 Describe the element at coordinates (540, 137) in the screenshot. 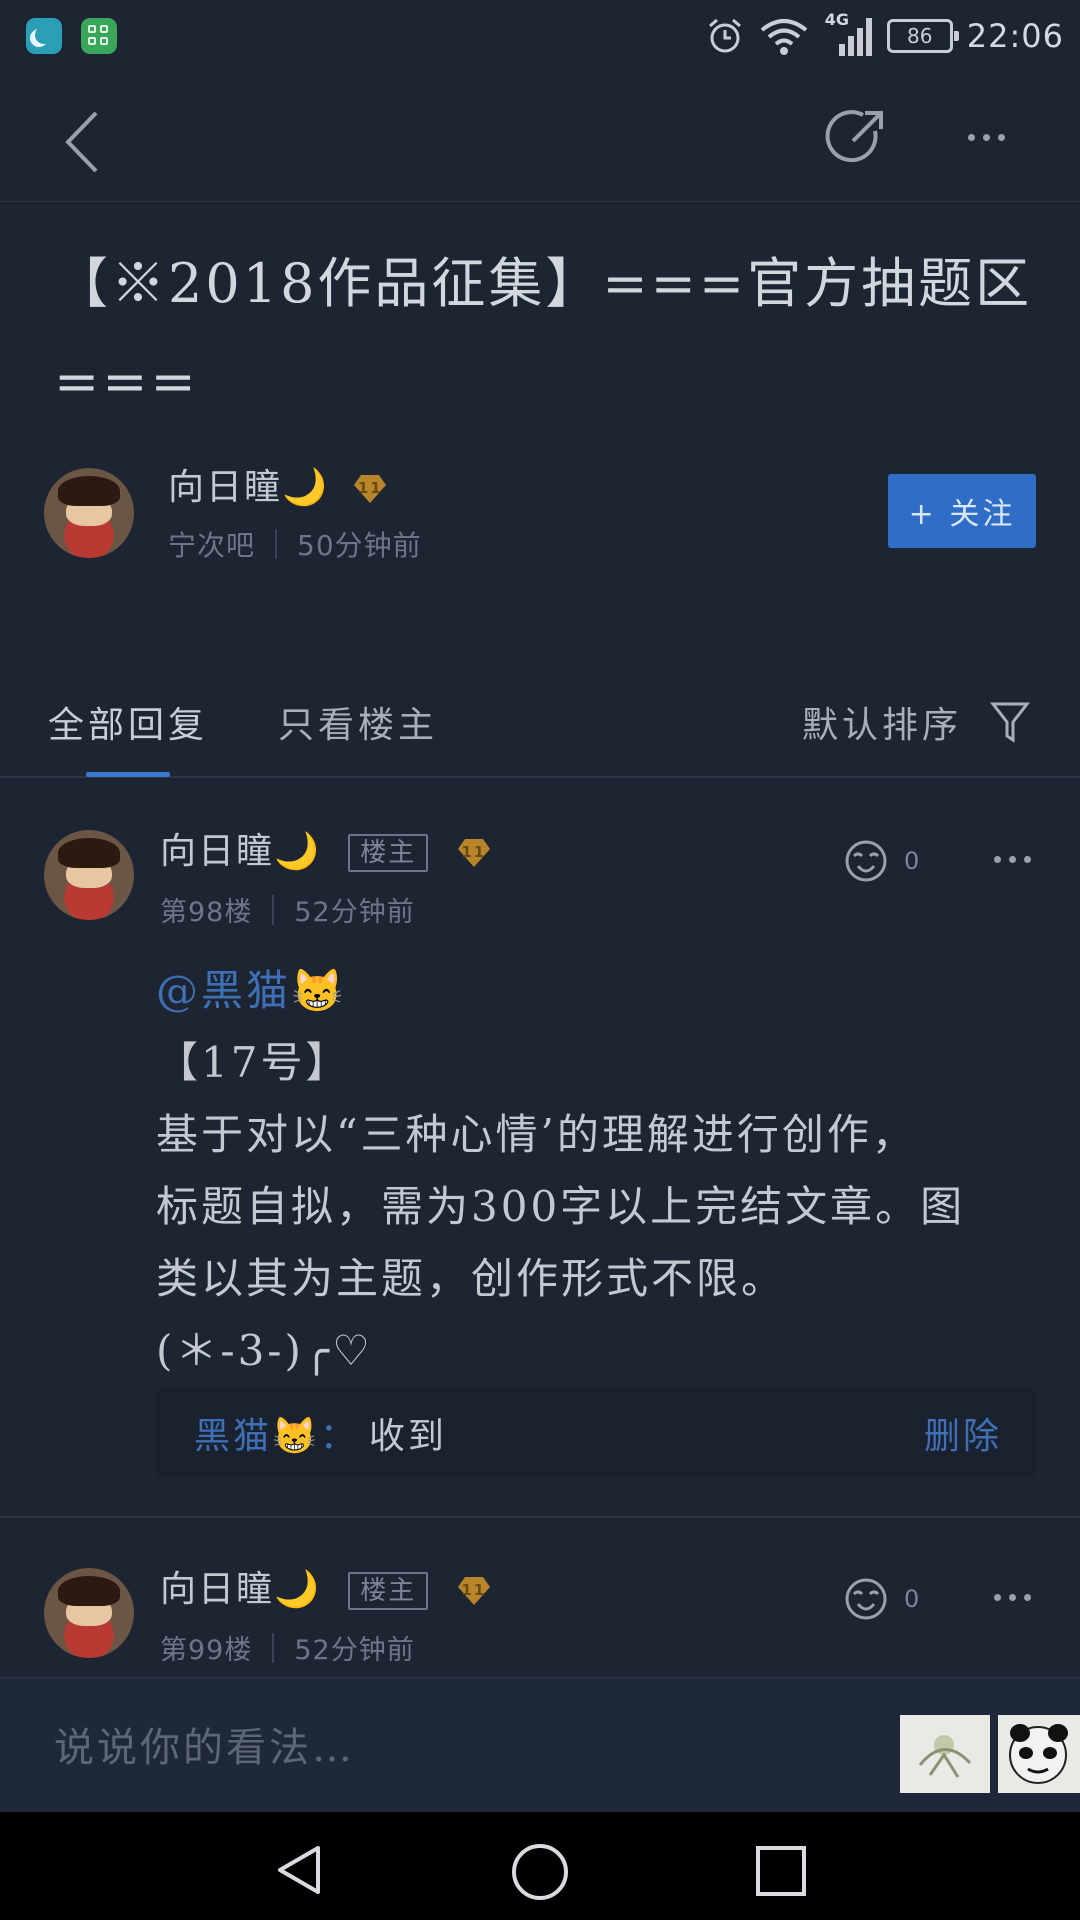

I see `top-nav` at that location.